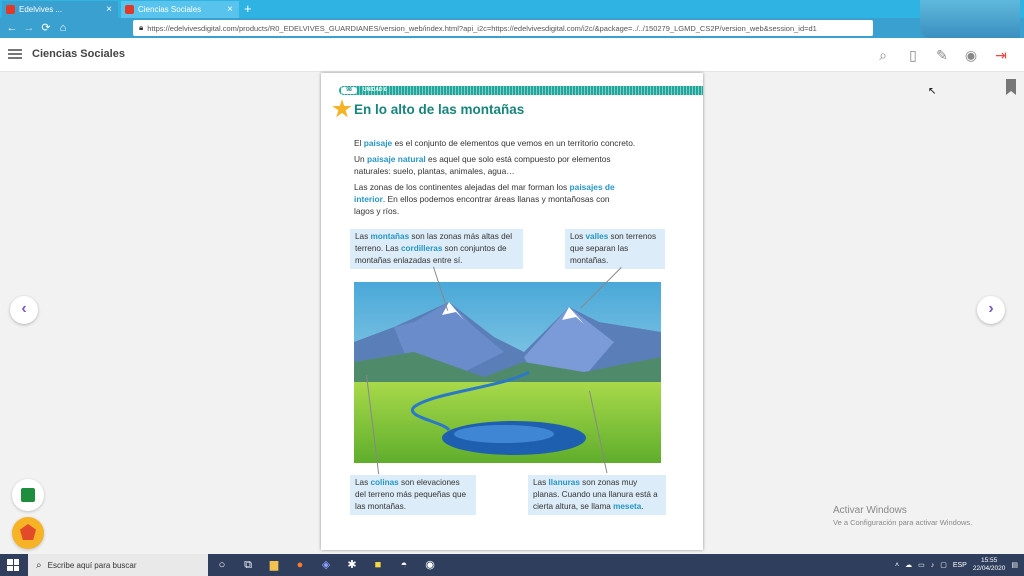 This screenshot has width=1024, height=576. Describe the element at coordinates (326, 565) in the screenshot. I see `discord-icon: ◈` at that location.